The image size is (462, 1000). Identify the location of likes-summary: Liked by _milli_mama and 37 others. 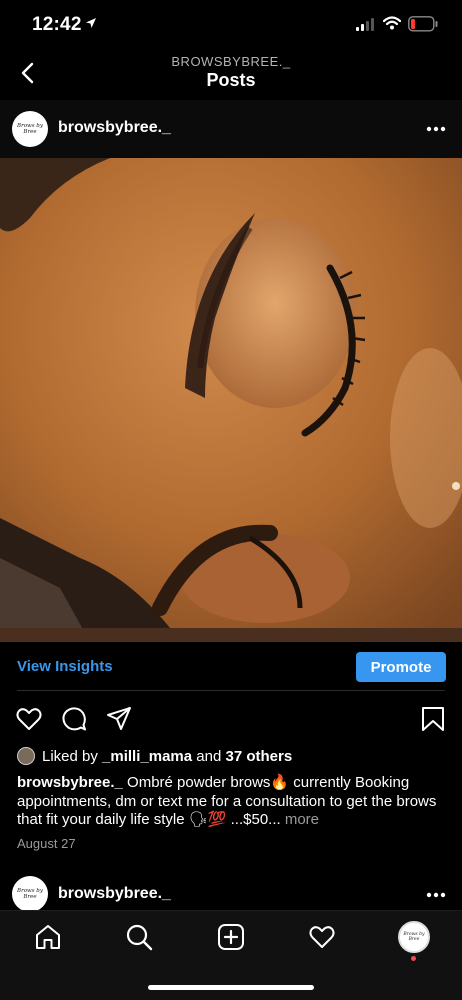
(154, 756).